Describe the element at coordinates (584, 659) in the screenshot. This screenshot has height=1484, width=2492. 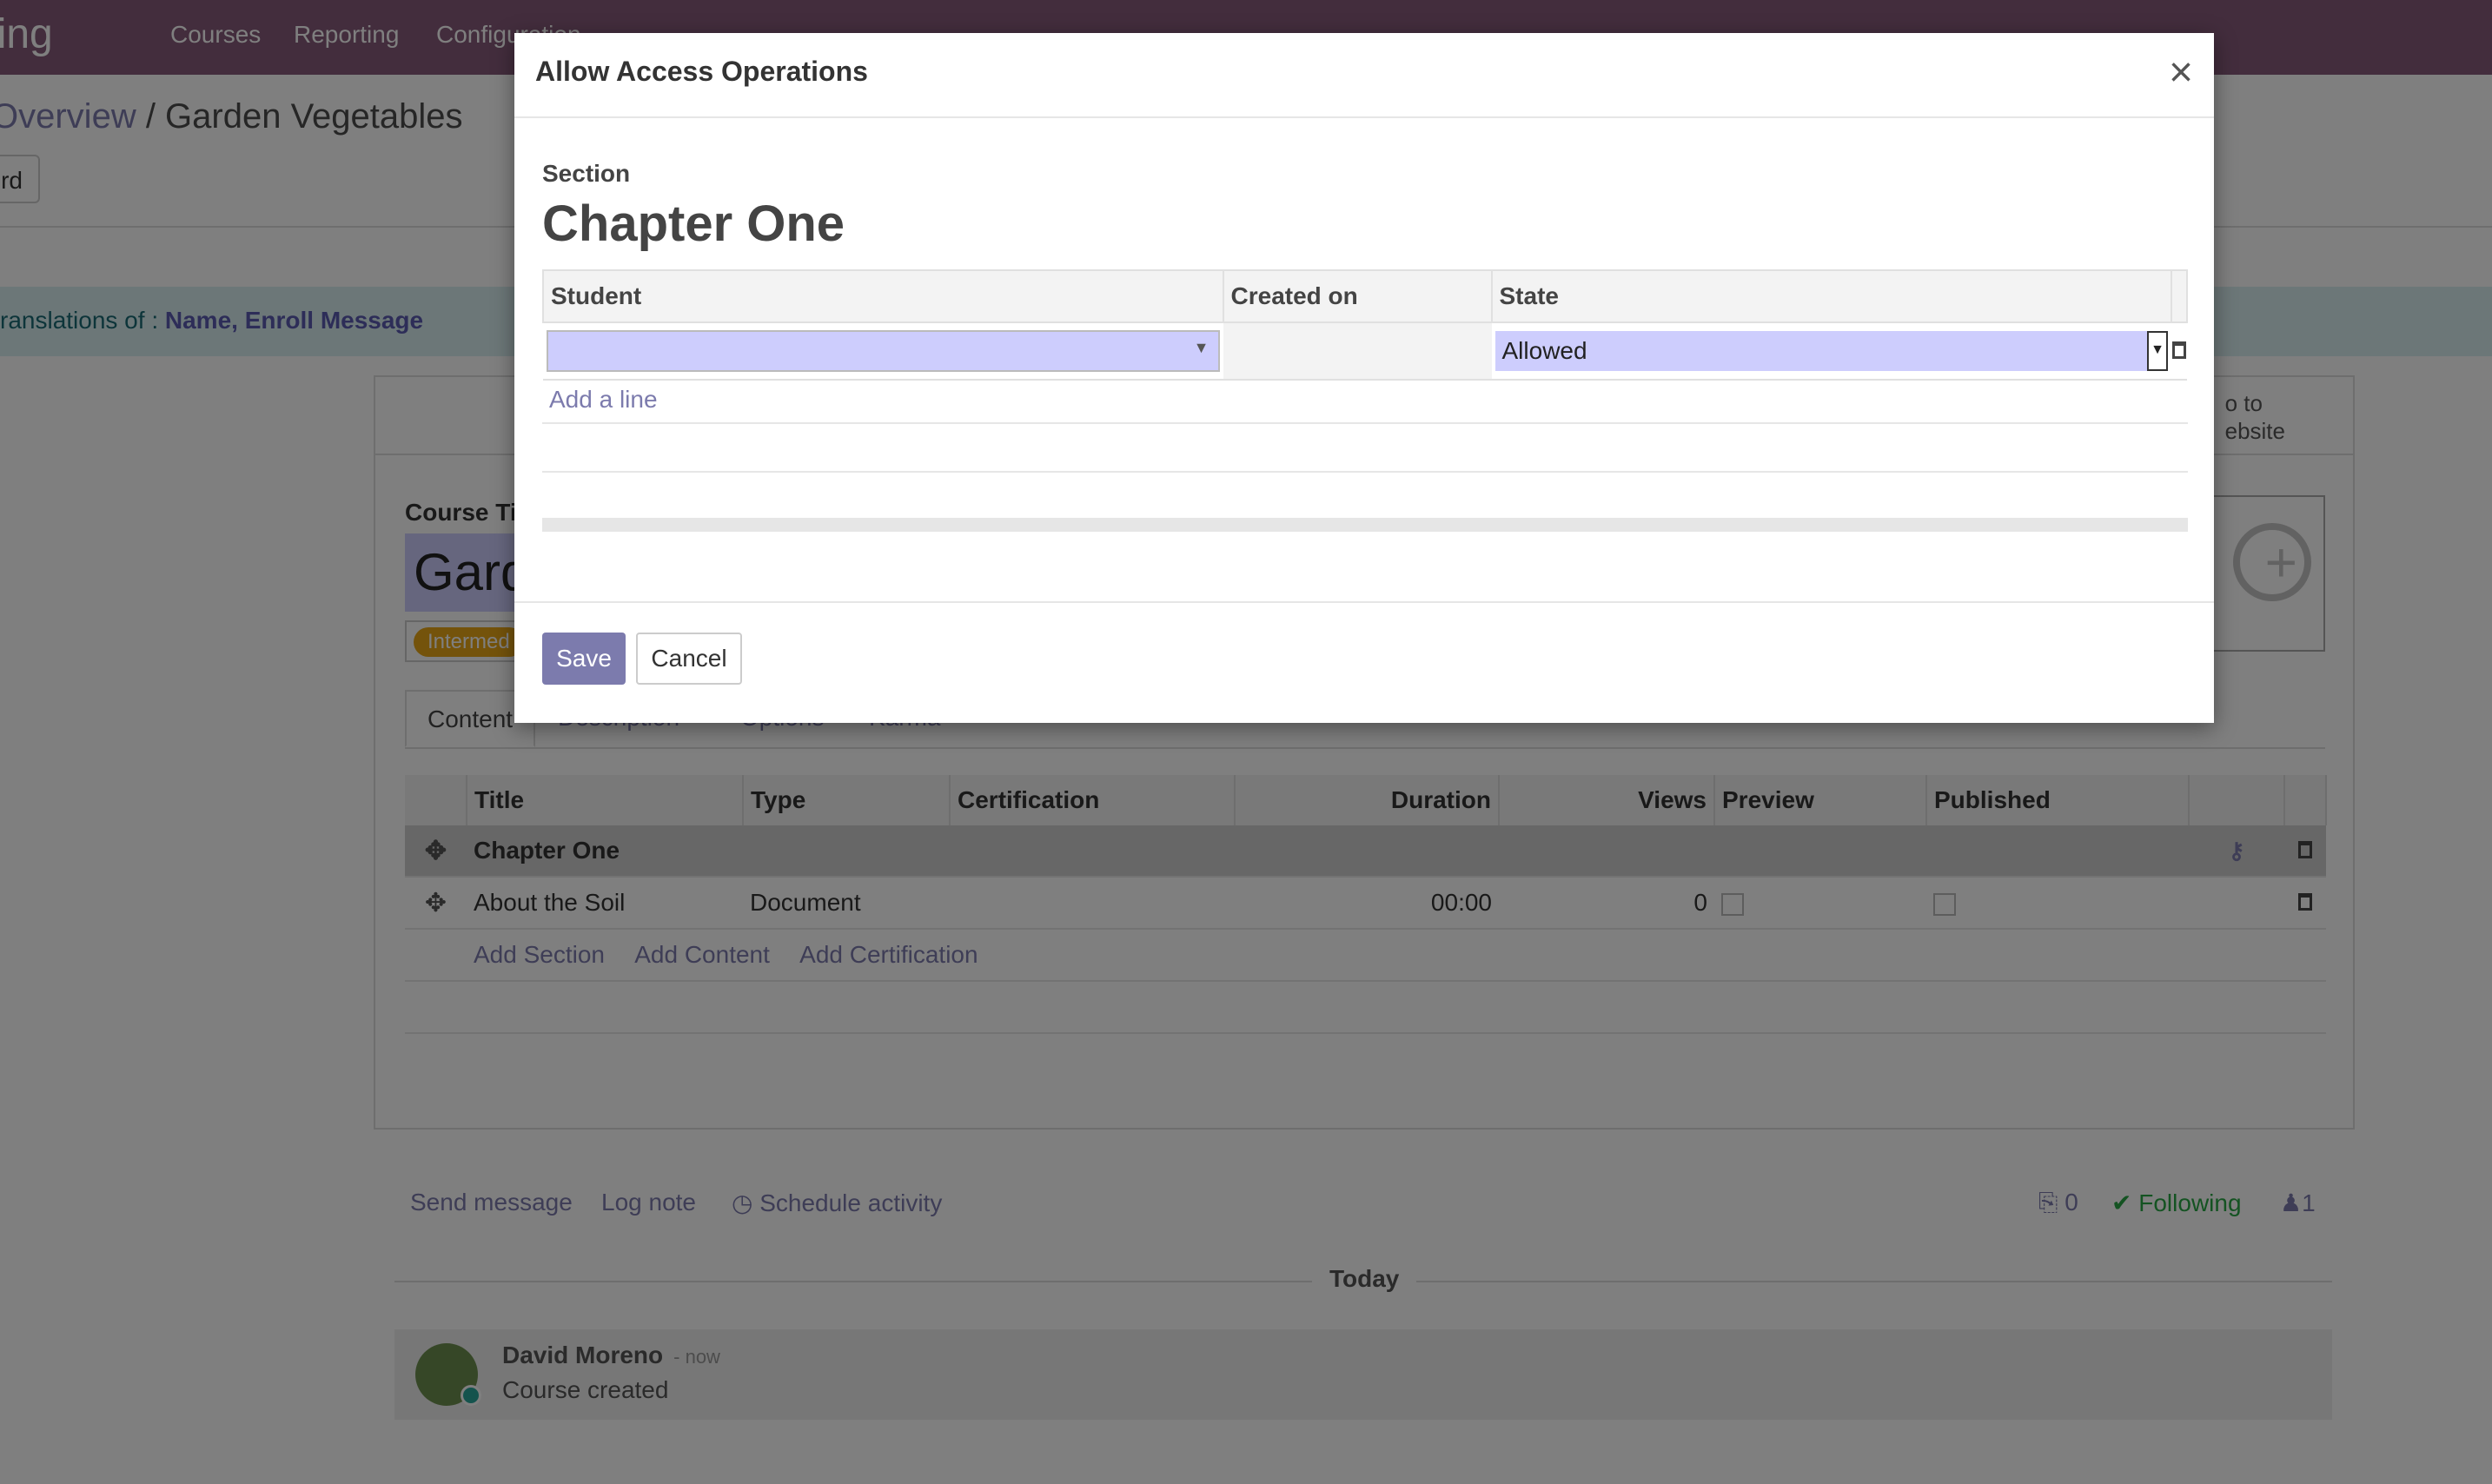
I see `save-button: Save` at that location.